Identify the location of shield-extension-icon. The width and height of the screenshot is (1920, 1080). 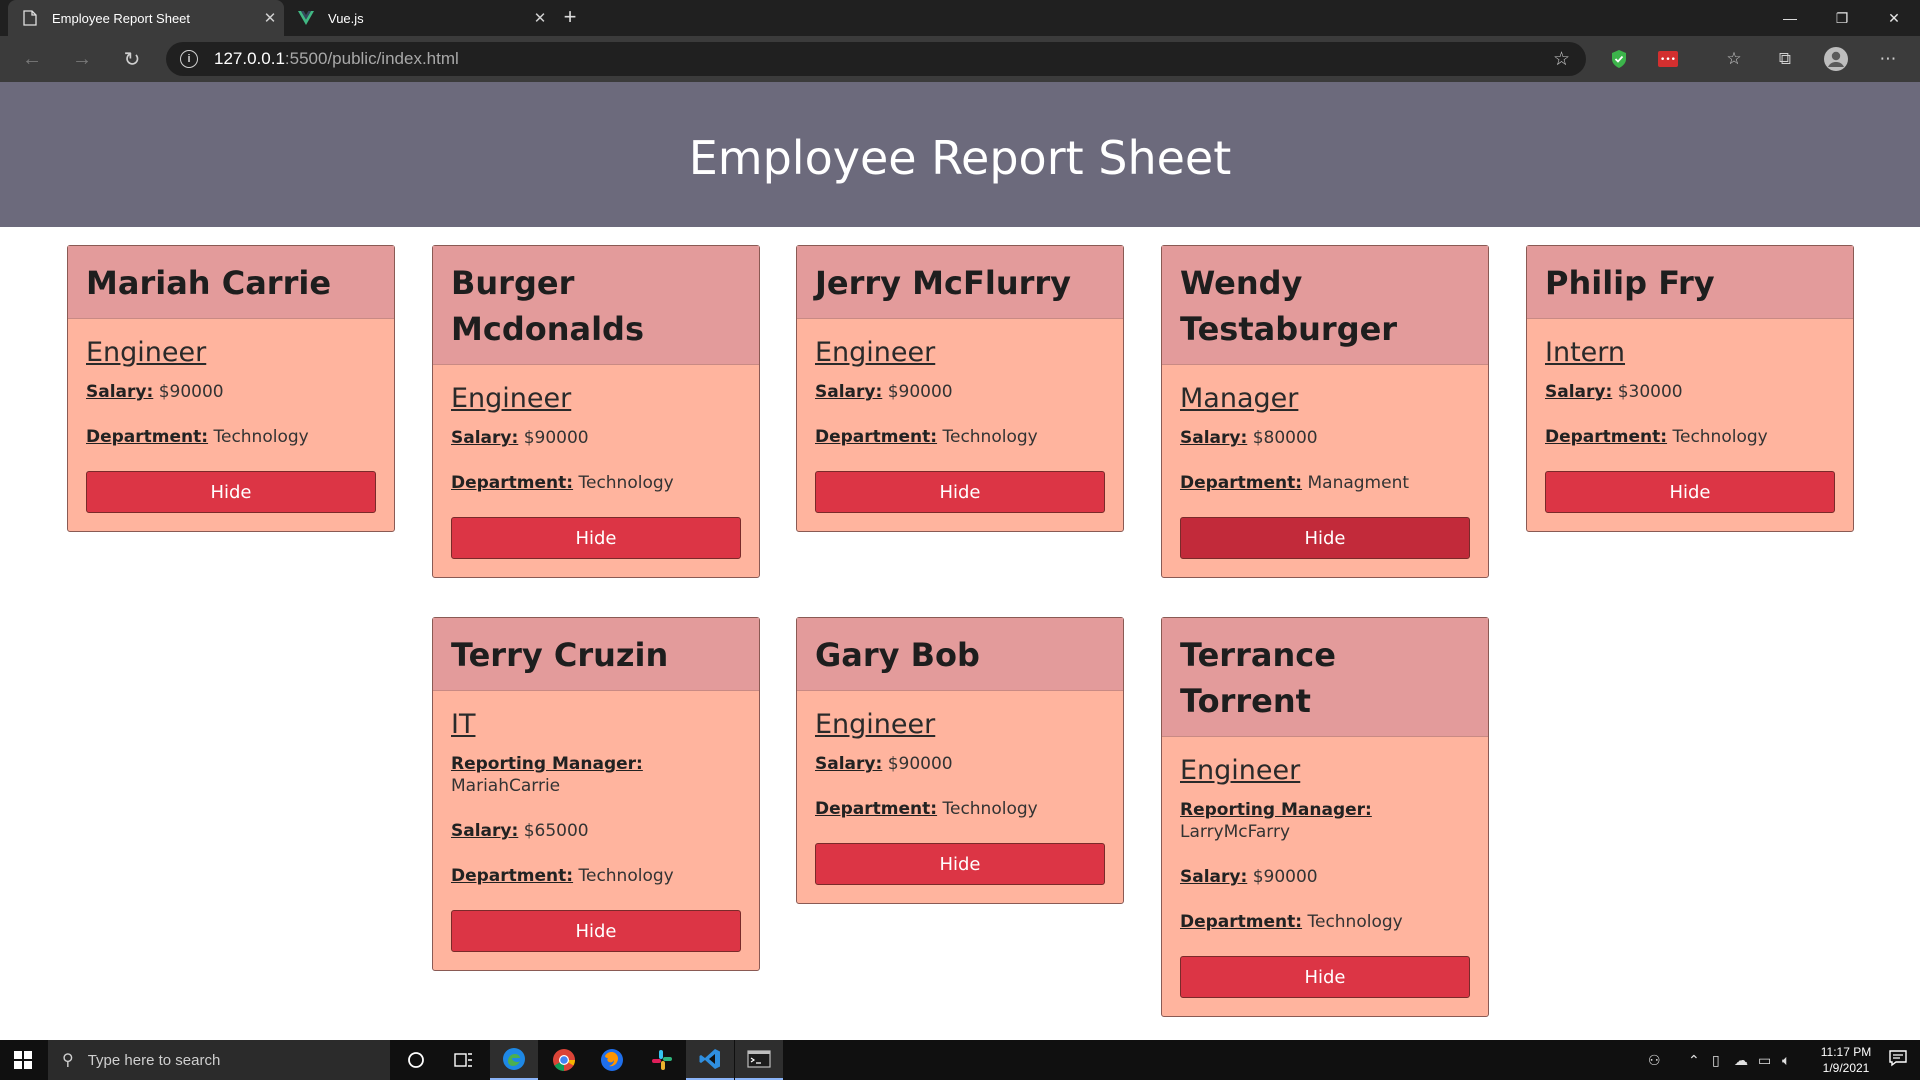
(1619, 59).